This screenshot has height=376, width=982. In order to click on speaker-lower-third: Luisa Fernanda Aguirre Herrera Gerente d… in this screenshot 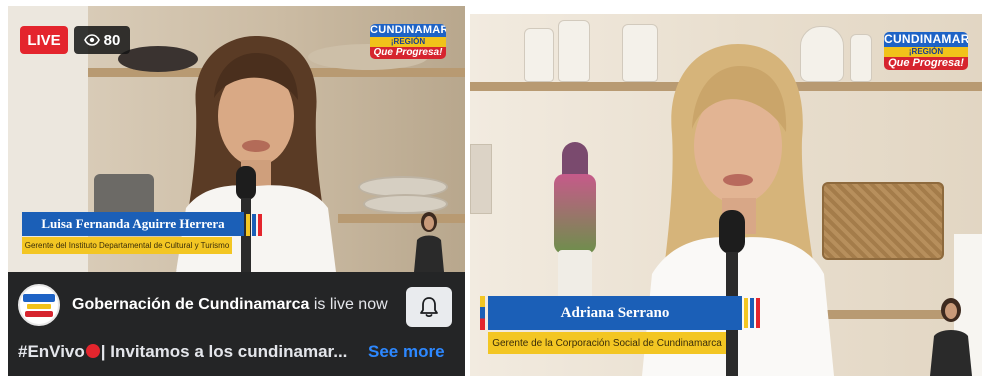, I will do `click(142, 234)`.